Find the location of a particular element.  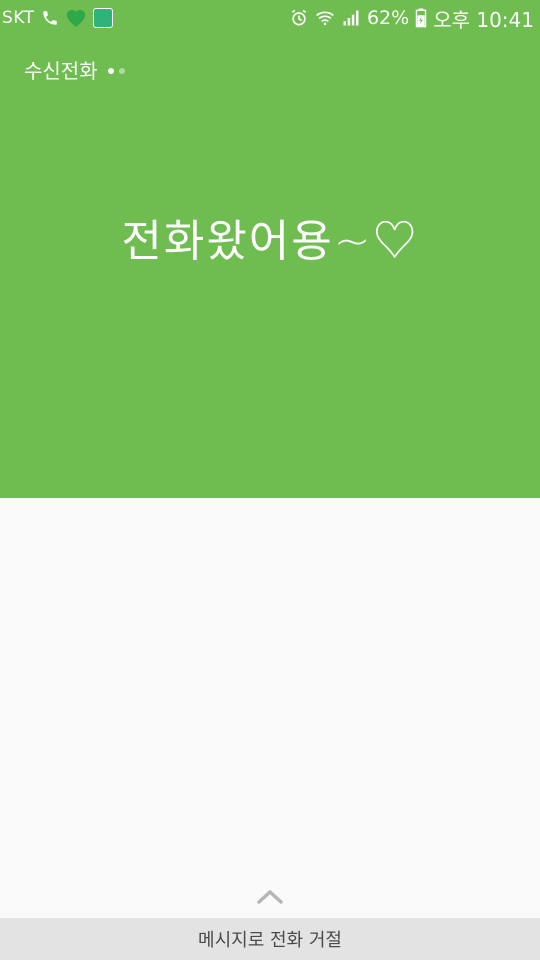

app-icon is located at coordinates (102, 18).